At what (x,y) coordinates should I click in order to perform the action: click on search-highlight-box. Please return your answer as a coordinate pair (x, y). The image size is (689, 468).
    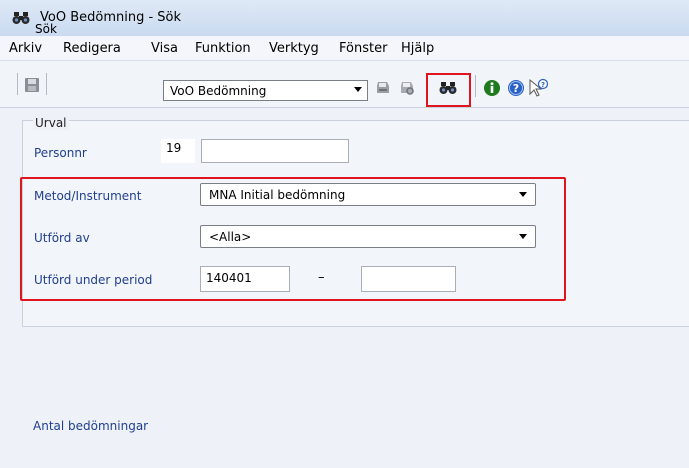
    Looking at the image, I should click on (448, 90).